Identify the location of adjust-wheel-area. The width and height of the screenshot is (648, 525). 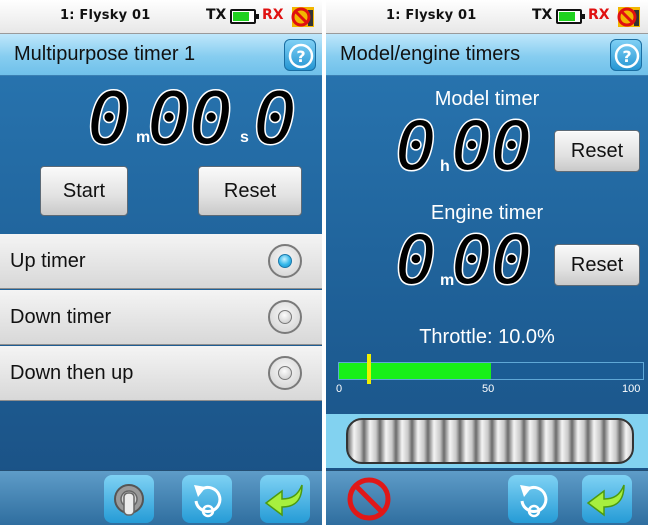
(487, 441).